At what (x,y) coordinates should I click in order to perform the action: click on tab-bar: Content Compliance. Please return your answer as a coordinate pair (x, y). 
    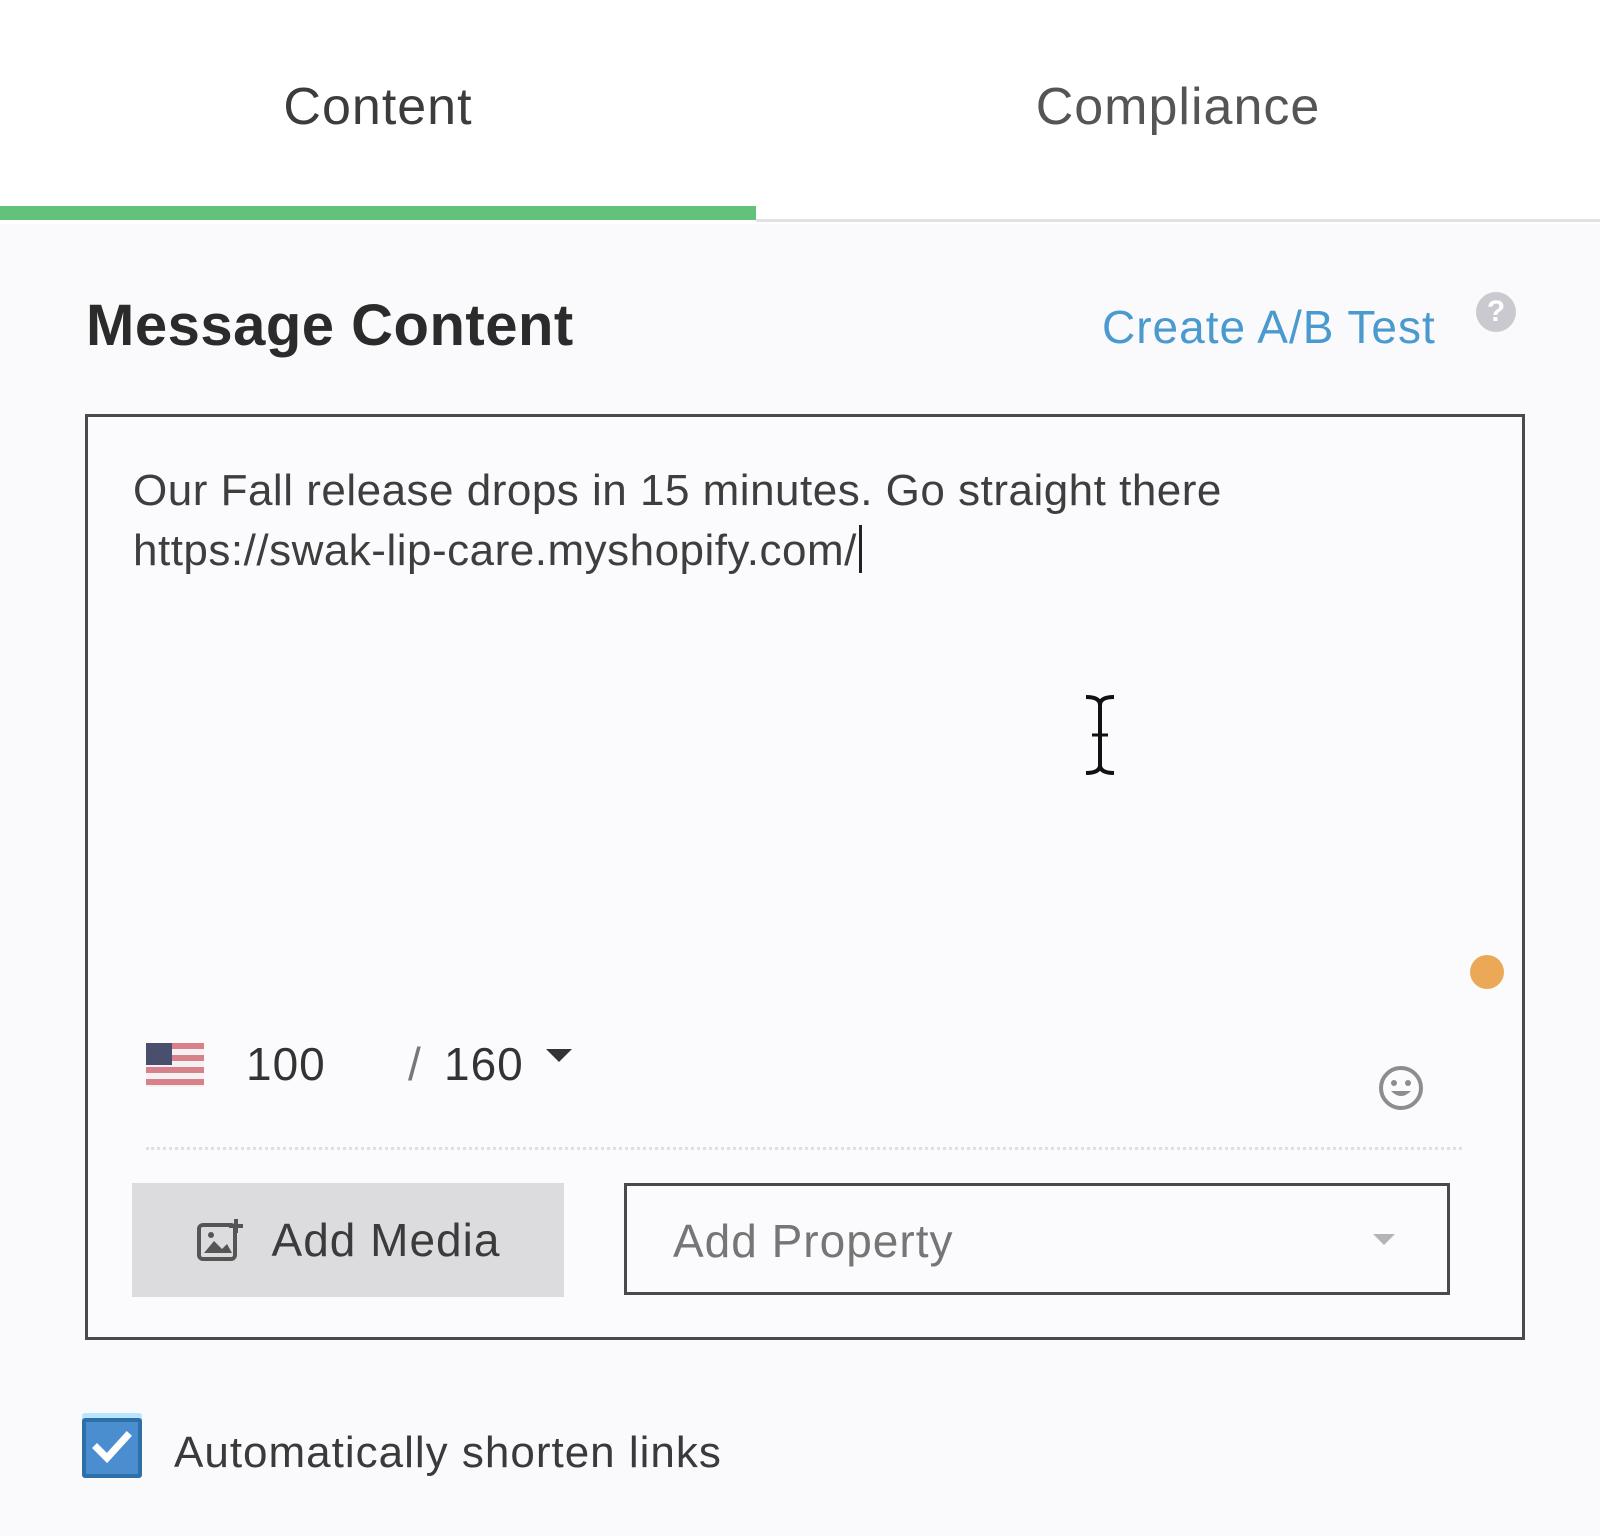
    Looking at the image, I should click on (800, 112).